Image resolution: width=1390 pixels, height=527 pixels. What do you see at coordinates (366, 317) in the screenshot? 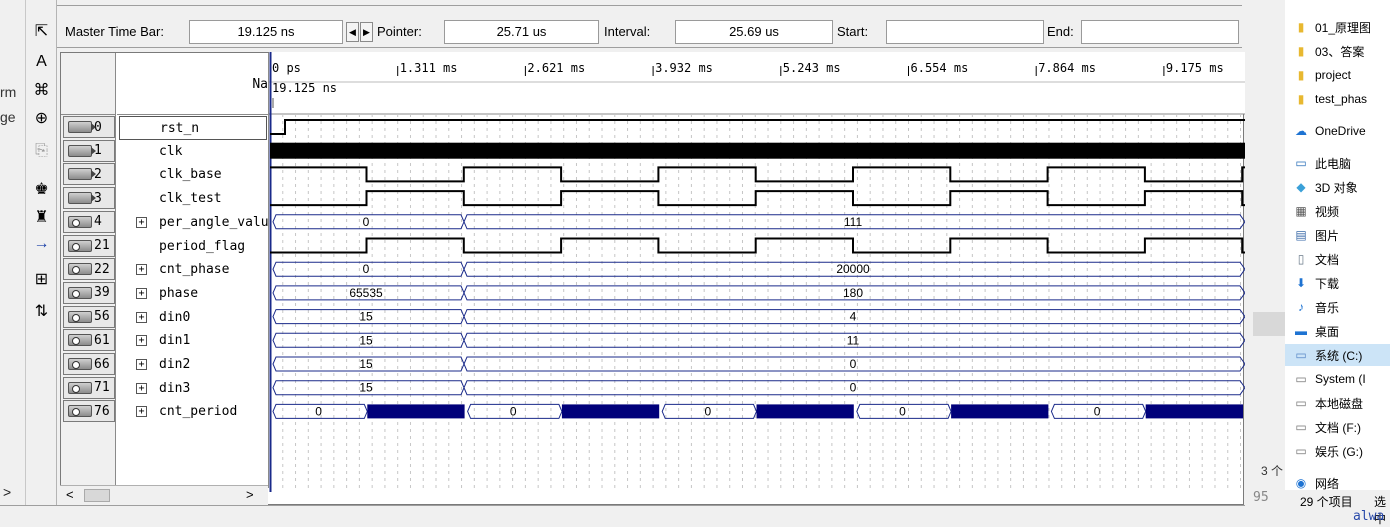
I see `bus-value: 15` at bounding box center [366, 317].